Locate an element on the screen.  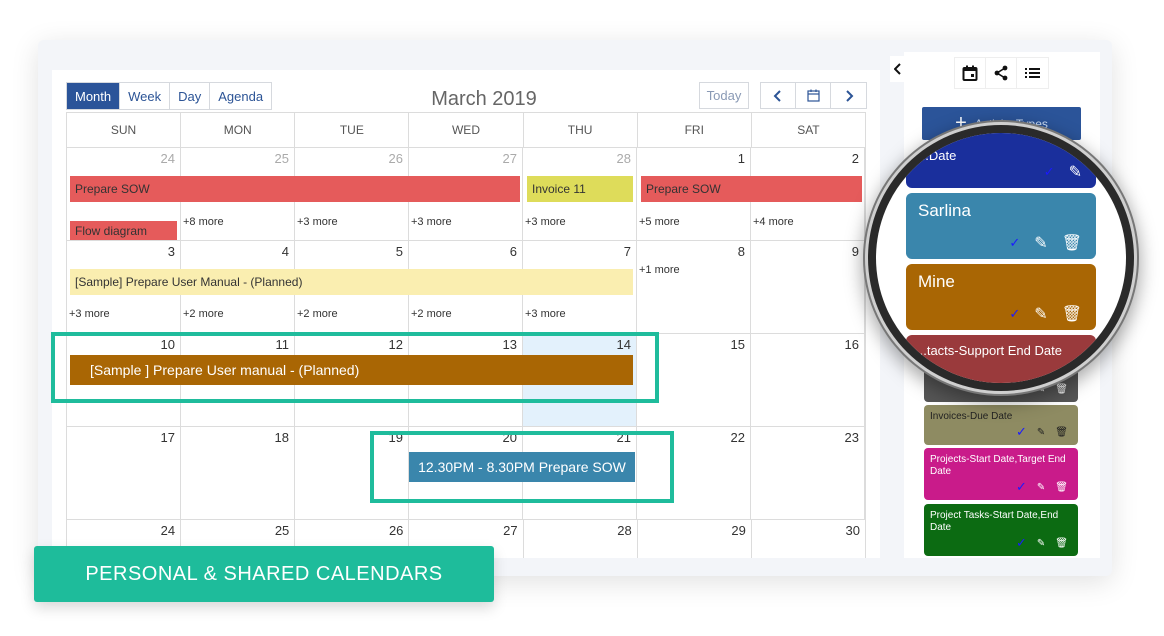
activity-type-card: ...Date ✓ ✎ is located at coordinates (1001, 160).